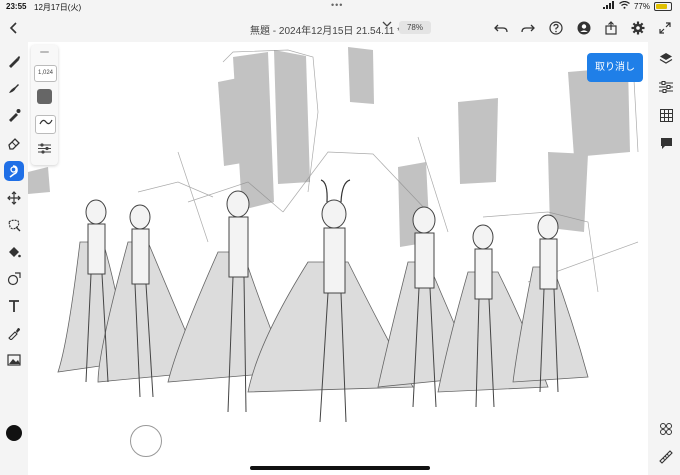  Describe the element at coordinates (641, 6) in the screenshot. I see `battery-percent: 77%` at that location.